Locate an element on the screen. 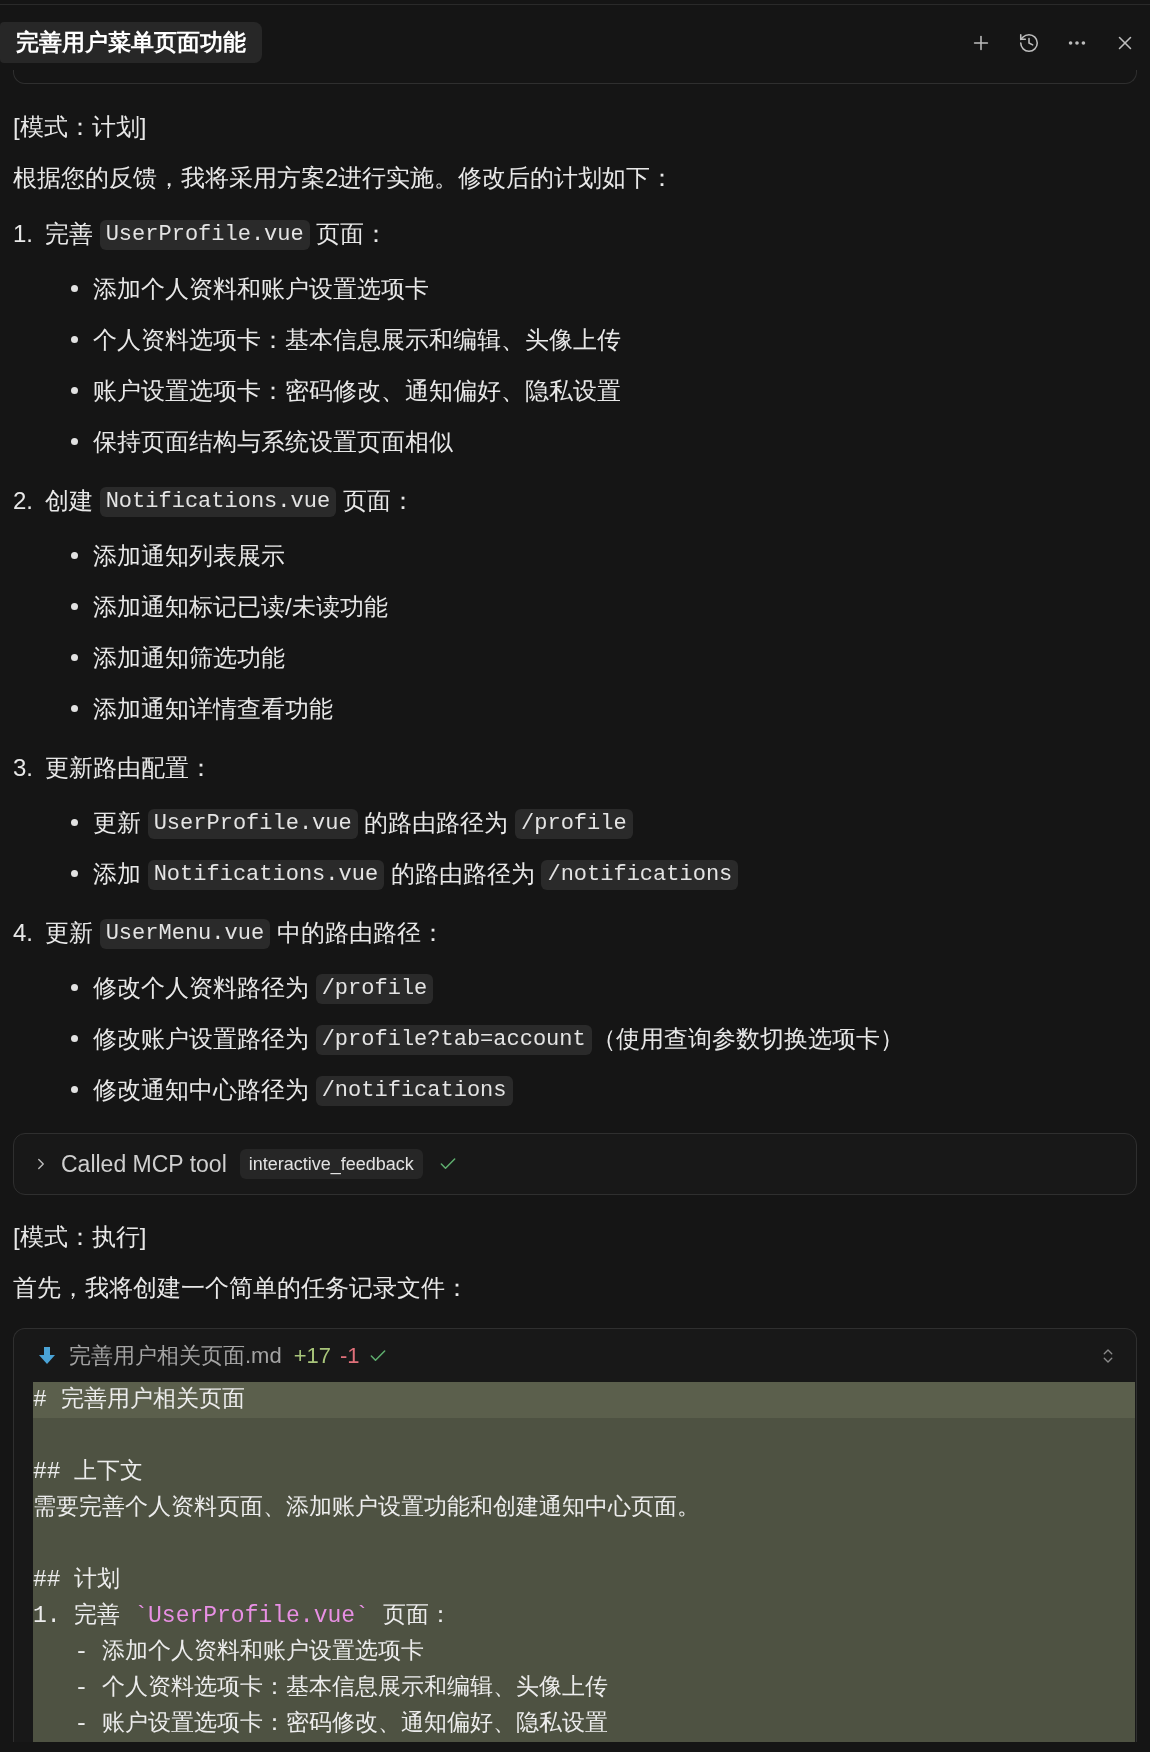 The image size is (1150, 1752). list-number: 1. is located at coordinates (23, 233).